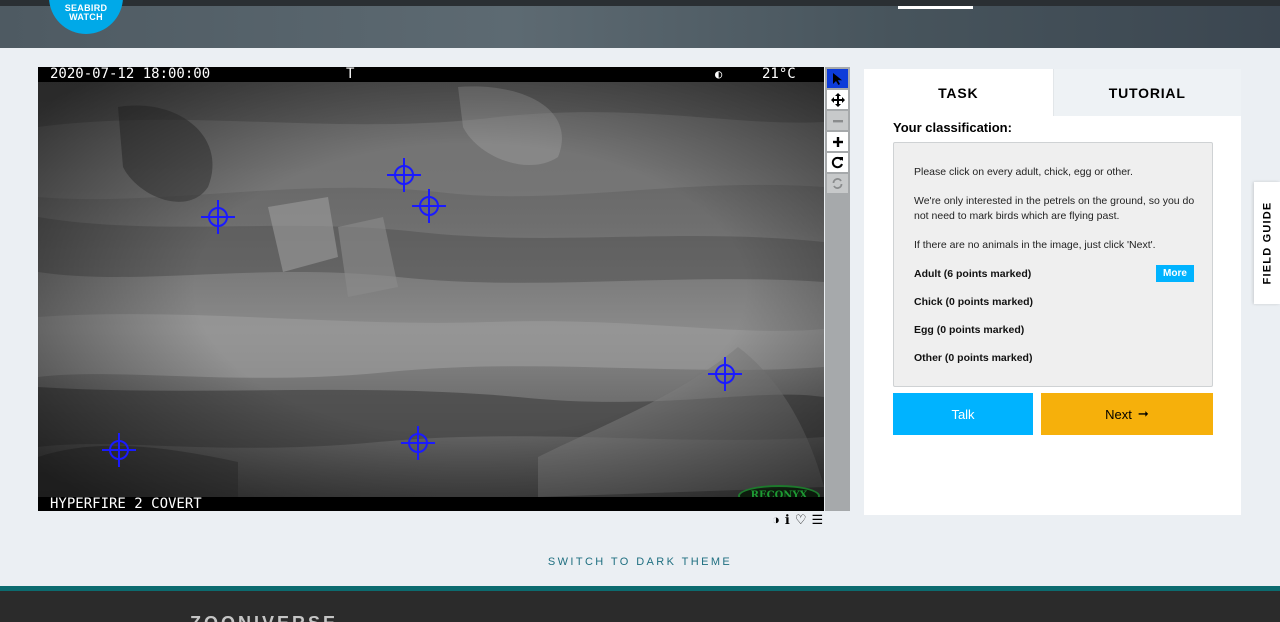 The width and height of the screenshot is (1280, 622). I want to click on rotate-icon, so click(837, 162).